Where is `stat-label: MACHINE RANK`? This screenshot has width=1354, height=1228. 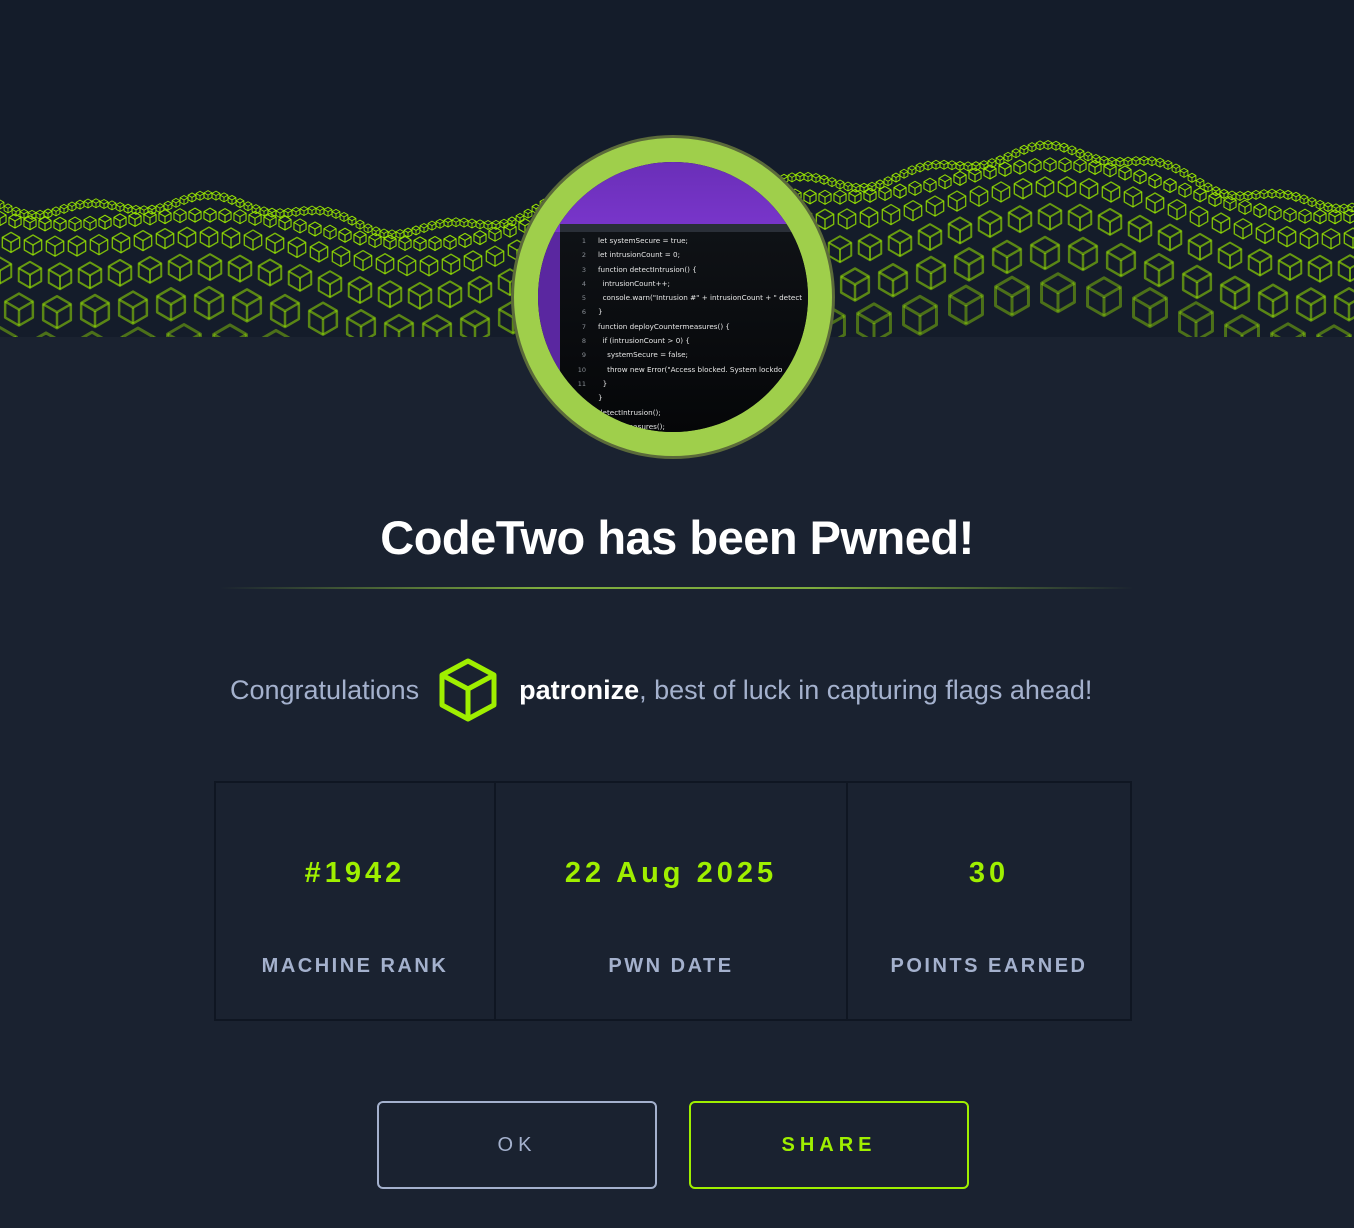 stat-label: MACHINE RANK is located at coordinates (355, 966).